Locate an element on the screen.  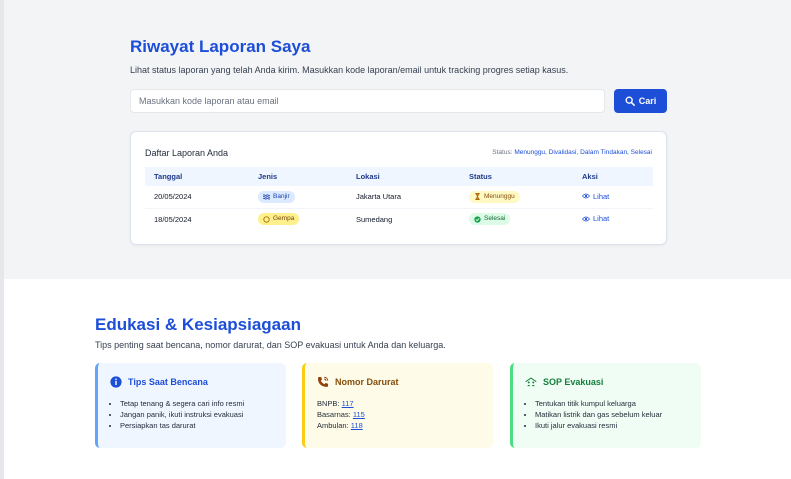
emergency-numbers-title: Nomor Darurat is located at coordinates (367, 382).